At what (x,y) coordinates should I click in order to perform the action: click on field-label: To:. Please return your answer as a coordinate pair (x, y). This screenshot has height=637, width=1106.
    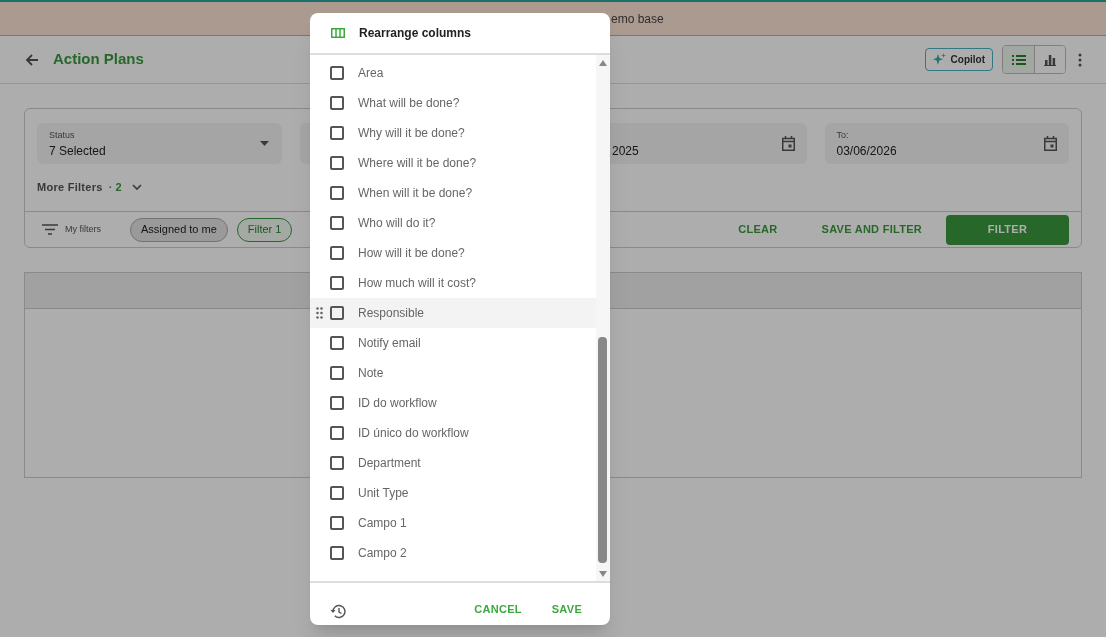
    Looking at the image, I should click on (842, 135).